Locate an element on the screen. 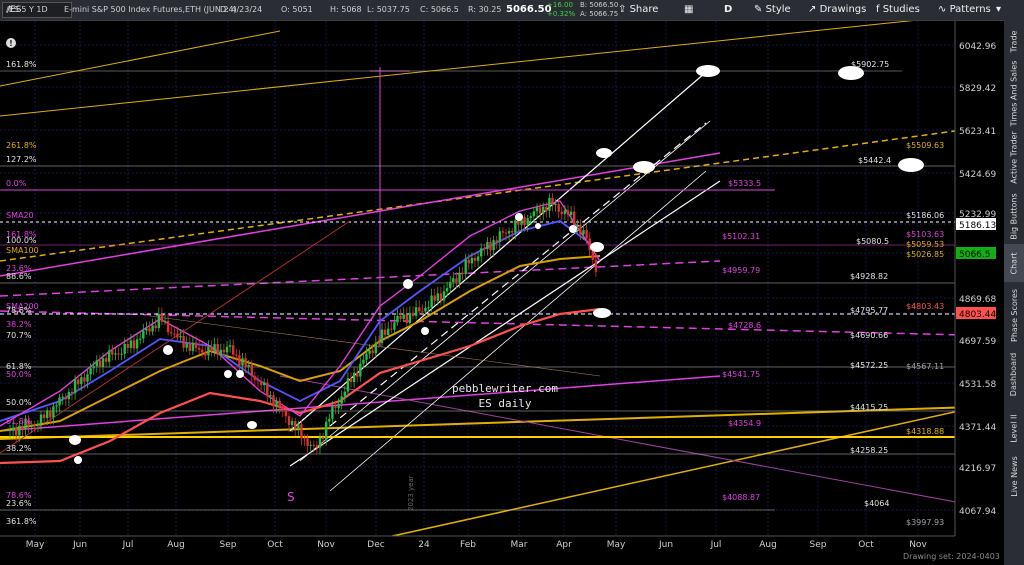 This screenshot has width=1024, height=565. price-level-label: $4572.25 is located at coordinates (869, 365).